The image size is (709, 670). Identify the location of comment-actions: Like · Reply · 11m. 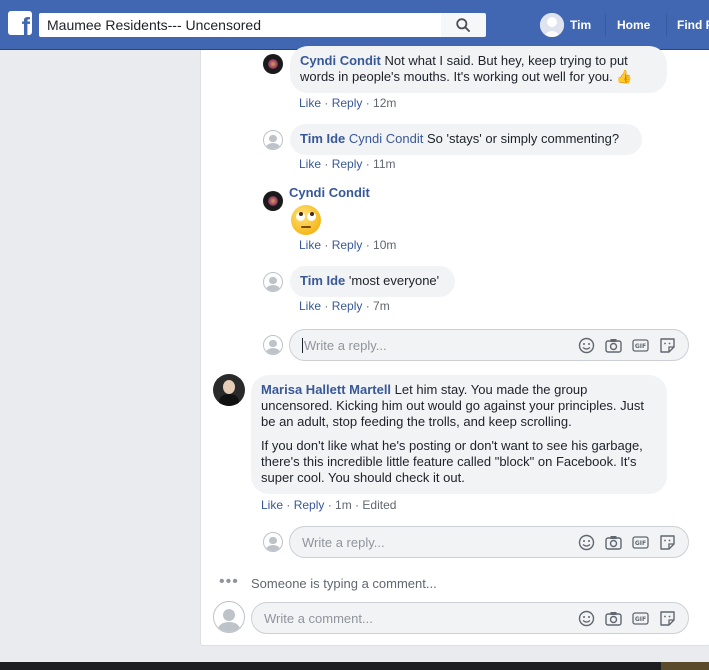
(347, 164).